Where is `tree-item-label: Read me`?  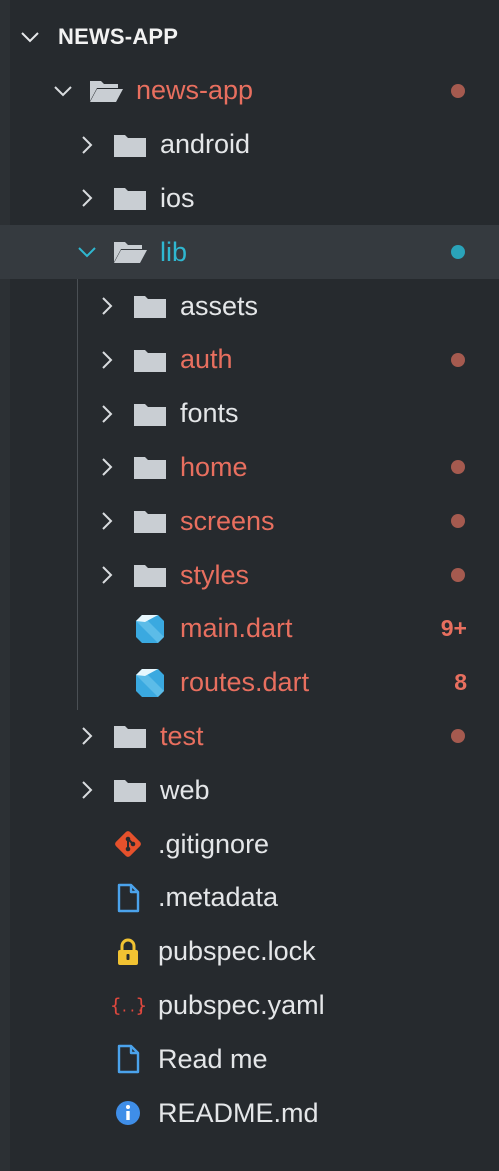
tree-item-label: Read me is located at coordinates (213, 1058).